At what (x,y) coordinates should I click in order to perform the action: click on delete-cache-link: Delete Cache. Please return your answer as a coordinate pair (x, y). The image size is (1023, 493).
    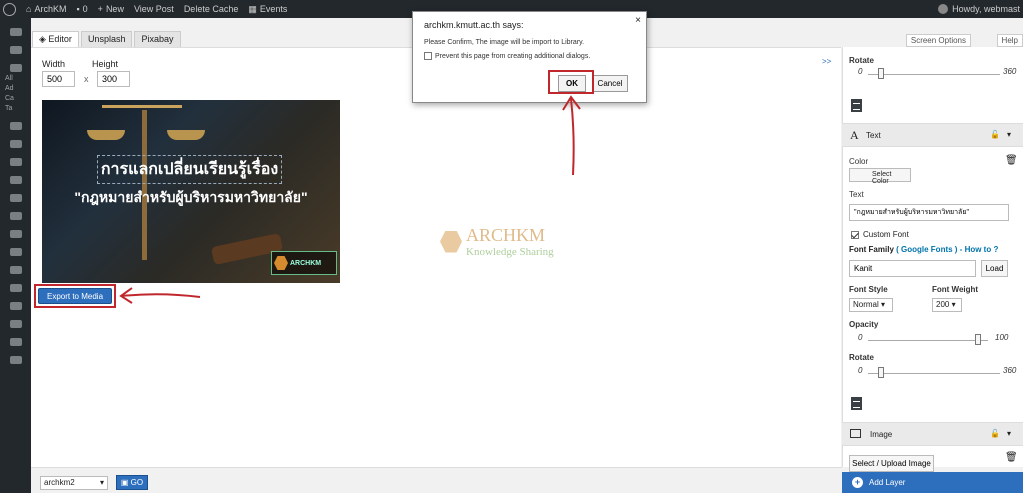
    Looking at the image, I should click on (211, 9).